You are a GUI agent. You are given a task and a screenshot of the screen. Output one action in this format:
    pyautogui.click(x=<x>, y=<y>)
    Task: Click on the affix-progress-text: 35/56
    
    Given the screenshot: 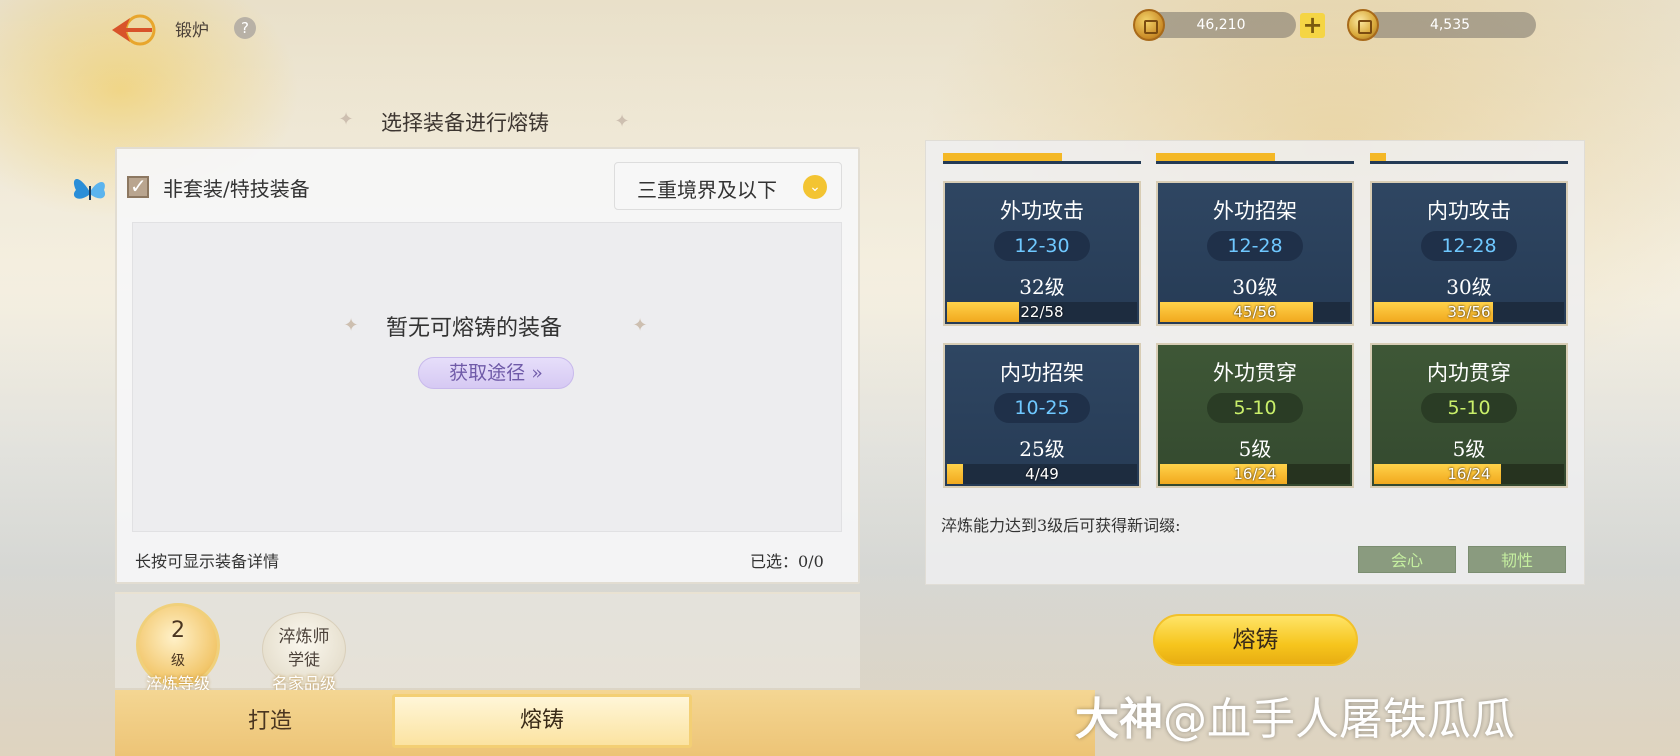 What is the action you would take?
    pyautogui.click(x=1469, y=312)
    